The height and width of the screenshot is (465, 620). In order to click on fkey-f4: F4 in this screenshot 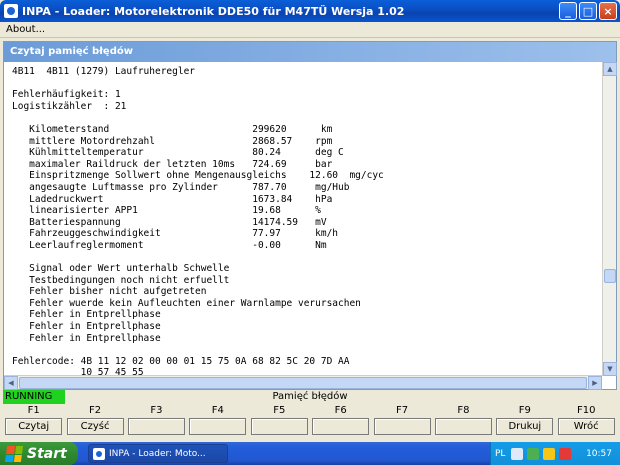, I will do `click(217, 420)`.